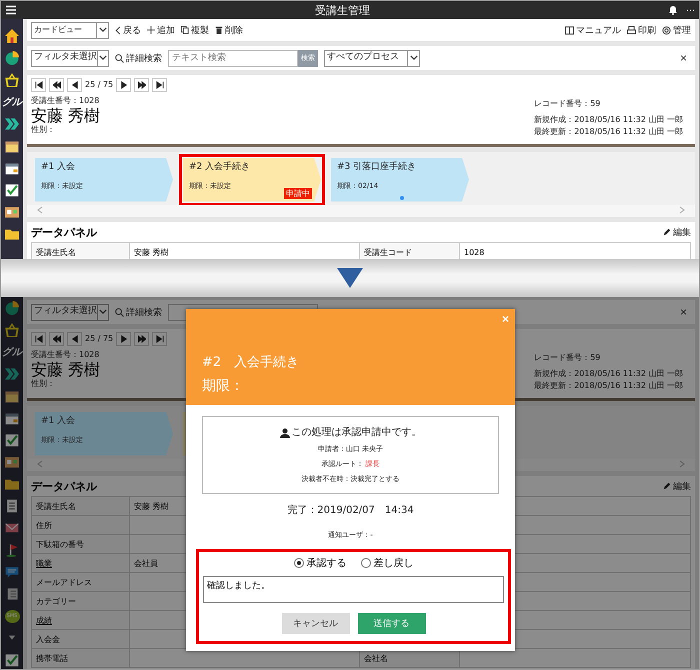  What do you see at coordinates (567, 358) in the screenshot?
I see `record-number: レコード番号：59` at bounding box center [567, 358].